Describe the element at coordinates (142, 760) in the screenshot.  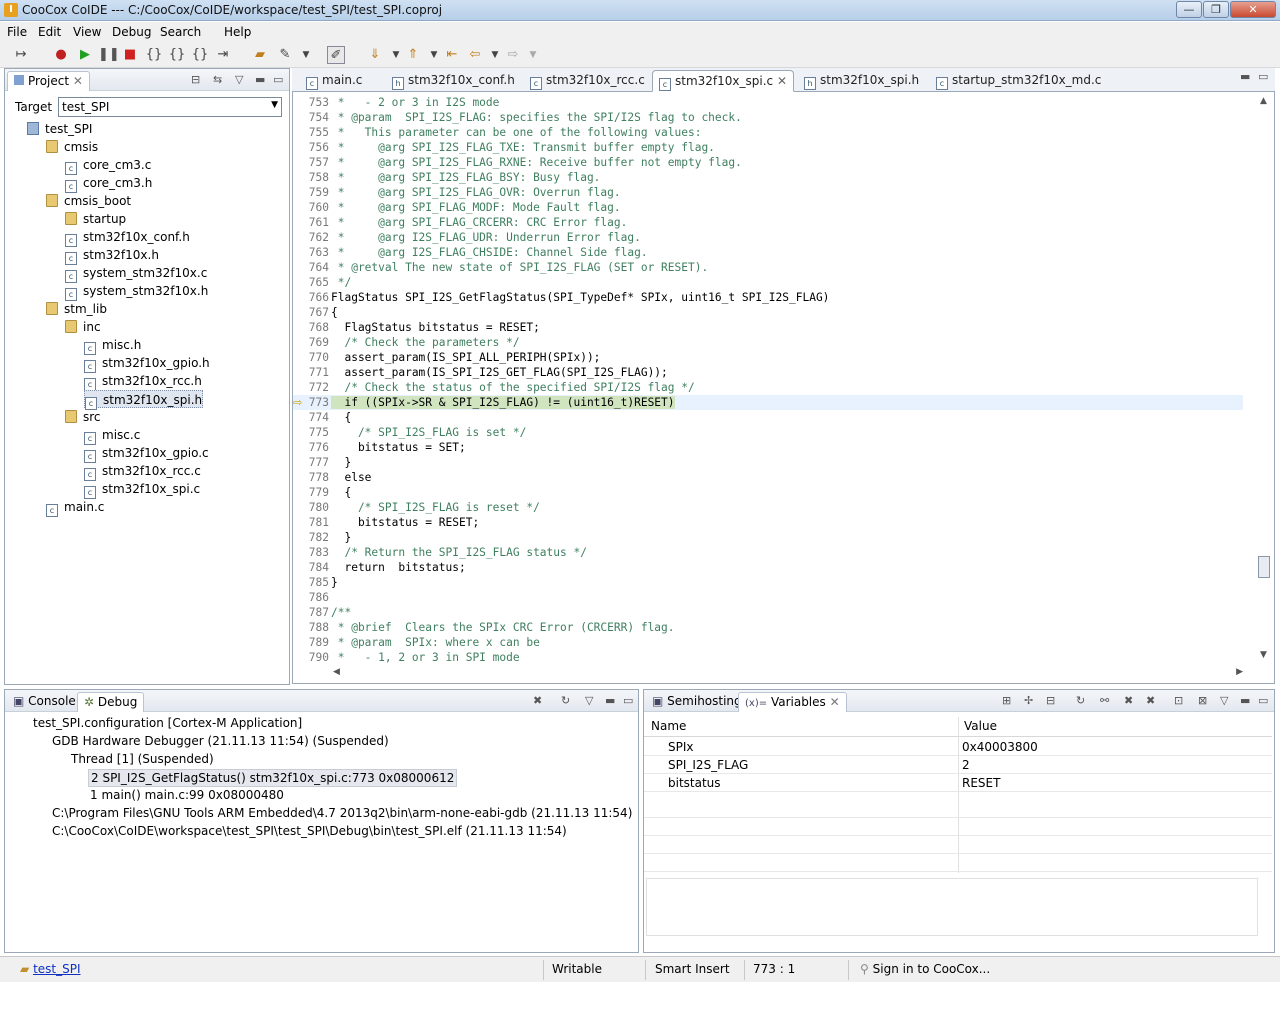
I see `debug-tree-item: Thread [1] (Suspended)` at that location.